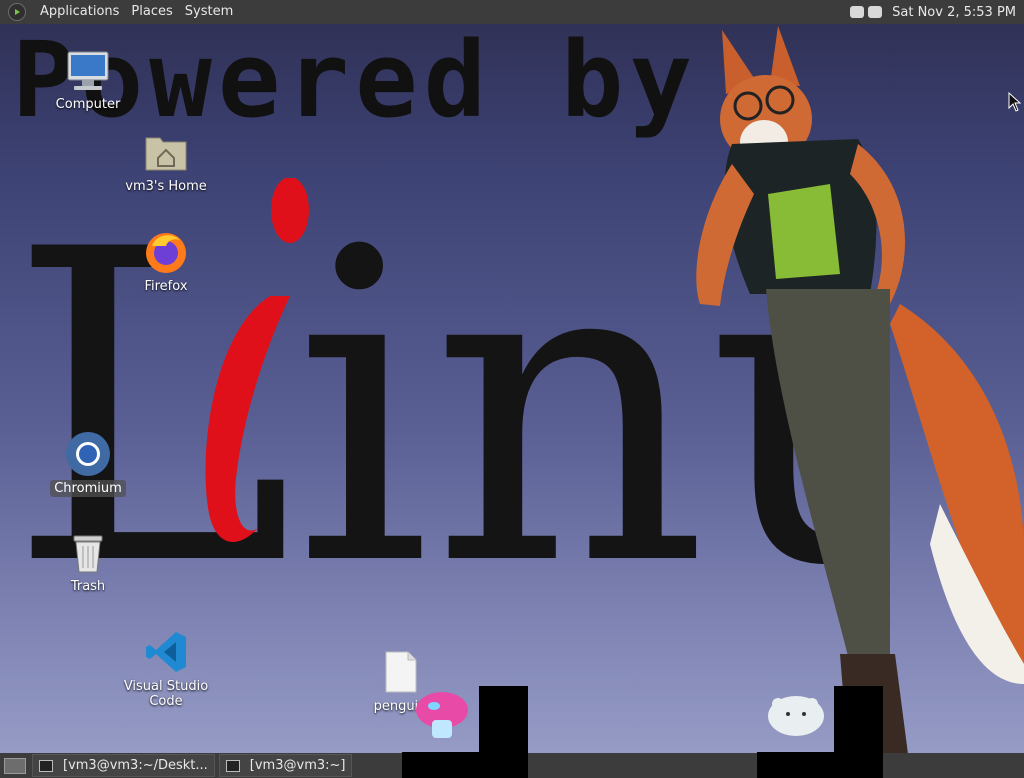  What do you see at coordinates (88, 586) in the screenshot?
I see `desktop-icon-label: Trash` at bounding box center [88, 586].